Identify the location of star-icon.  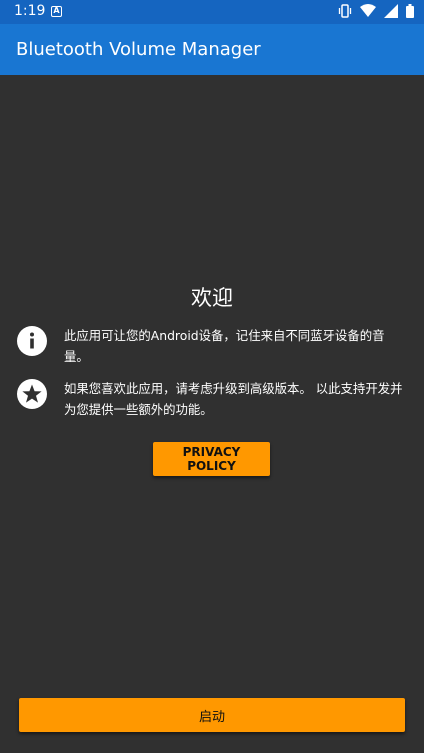
(32, 394).